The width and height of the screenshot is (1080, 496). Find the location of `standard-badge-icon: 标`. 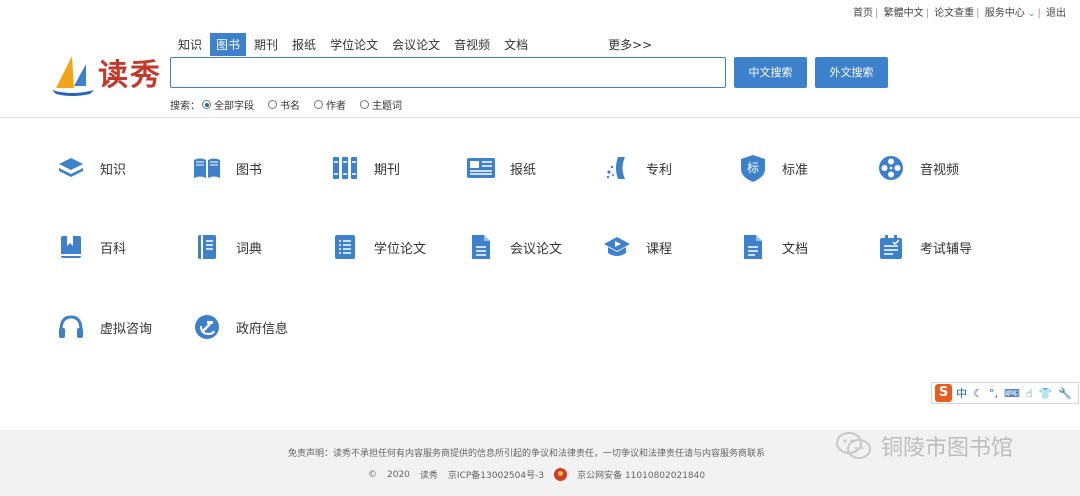

standard-badge-icon: 标 is located at coordinates (753, 168).